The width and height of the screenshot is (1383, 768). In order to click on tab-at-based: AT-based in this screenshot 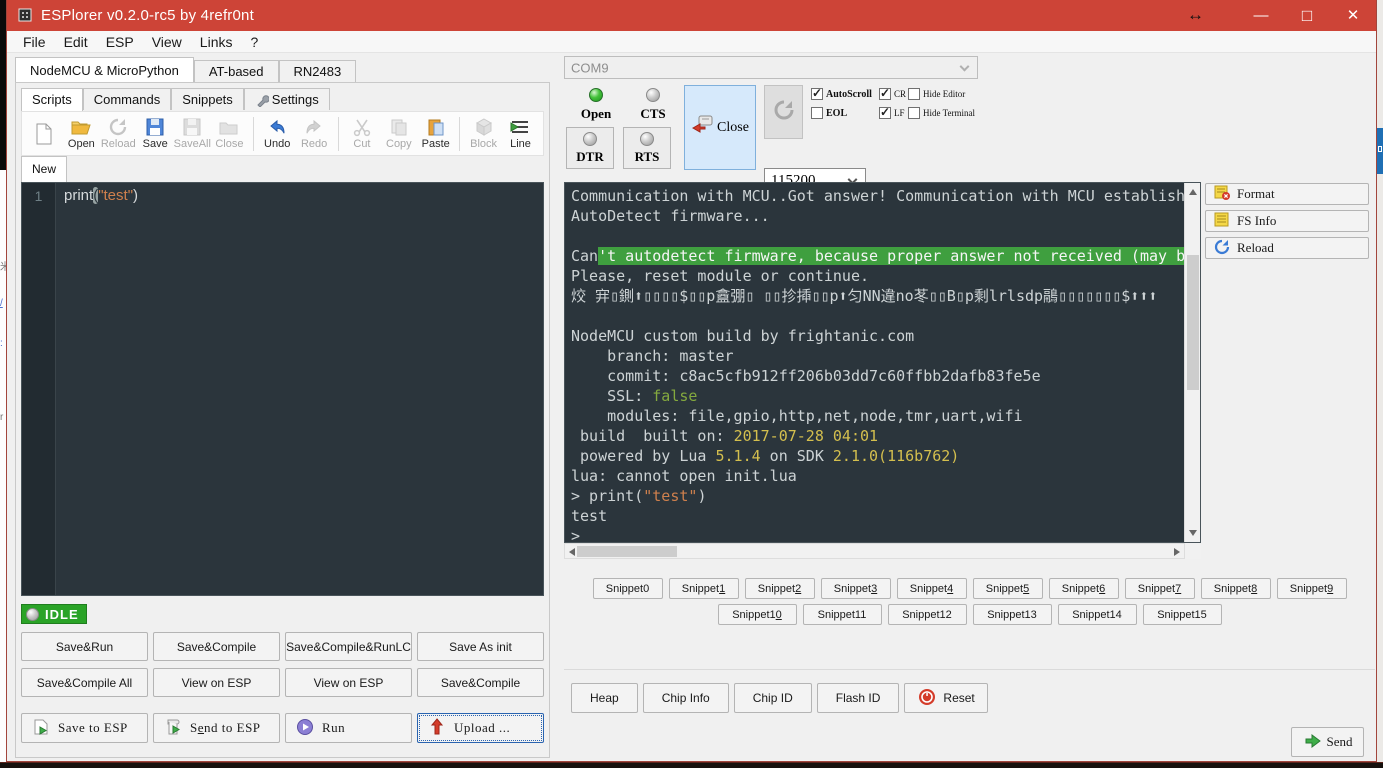, I will do `click(236, 71)`.